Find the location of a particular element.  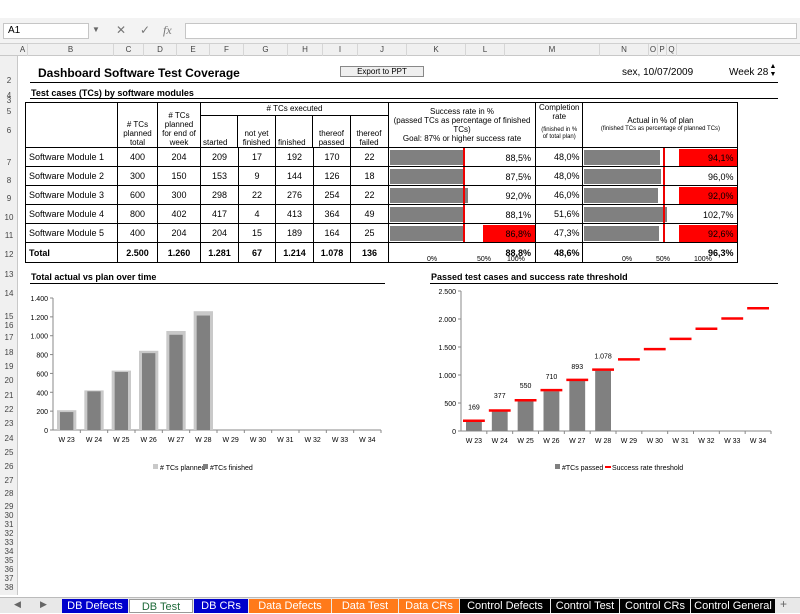

enter-icon: ✓ is located at coordinates (145, 30).